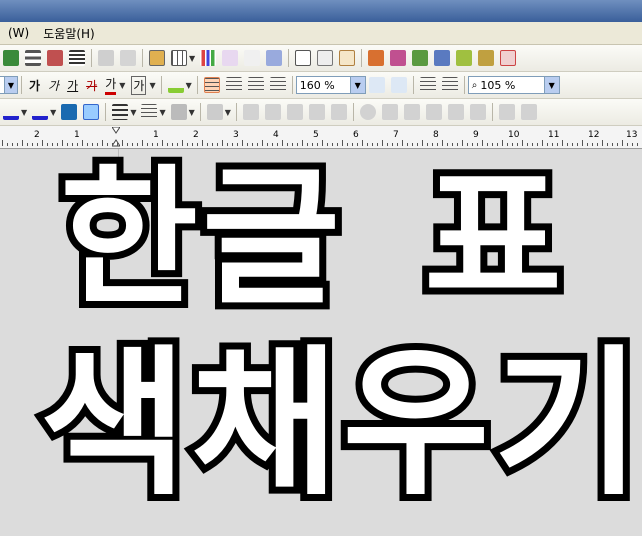  I want to click on hanja-icon, so click(230, 58).